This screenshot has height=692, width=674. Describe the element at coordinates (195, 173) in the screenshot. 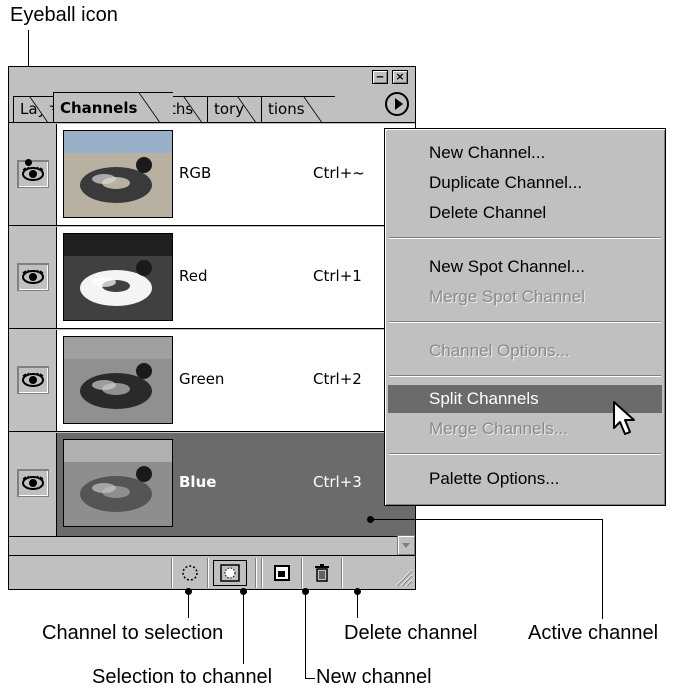

I see `channel-name: RGB` at that location.